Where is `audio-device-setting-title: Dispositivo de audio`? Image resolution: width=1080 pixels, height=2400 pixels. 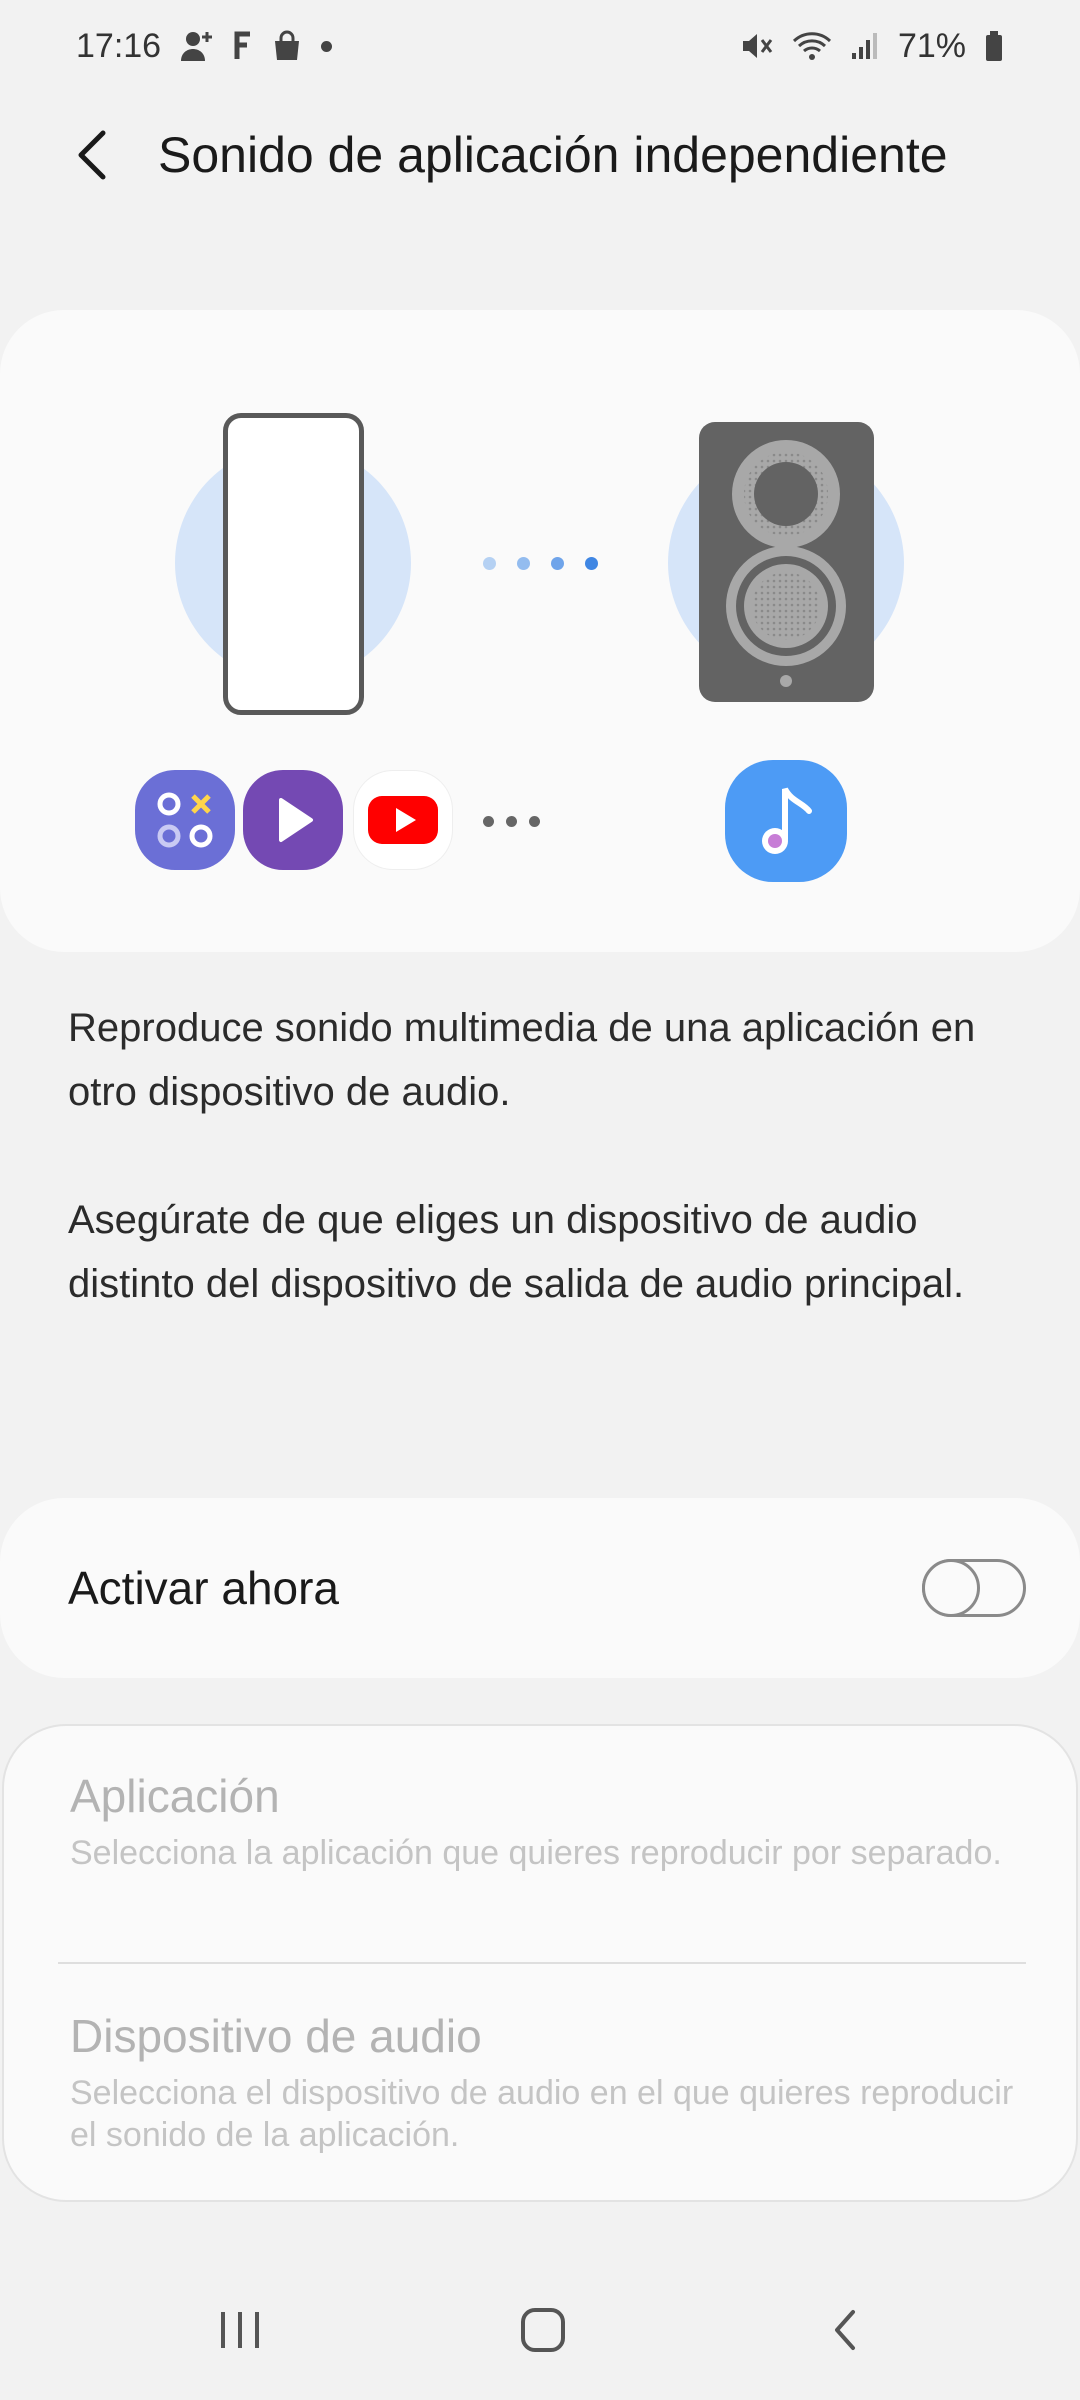
audio-device-setting-title: Dispositivo de audio is located at coordinates (276, 2036).